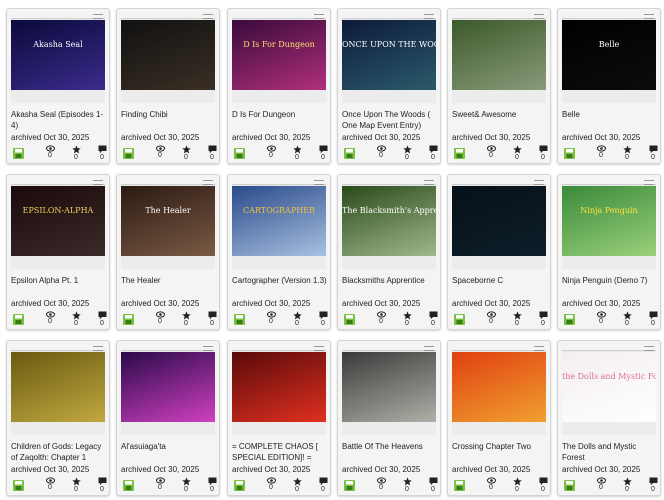 The width and height of the screenshot is (664, 500). I want to click on game-title: Epsilon Alpha Pt. 1, so click(59, 287).